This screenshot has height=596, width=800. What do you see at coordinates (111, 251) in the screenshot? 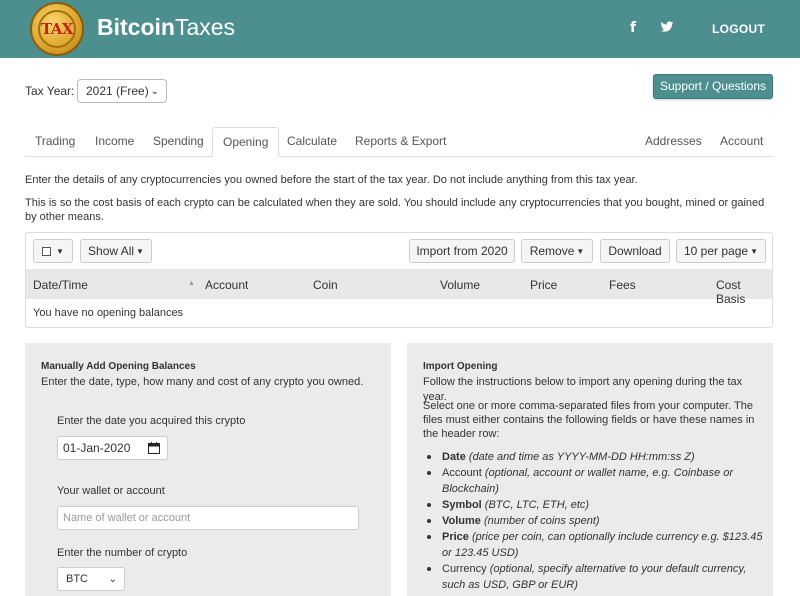
I see `show-all-label: Show All` at bounding box center [111, 251].